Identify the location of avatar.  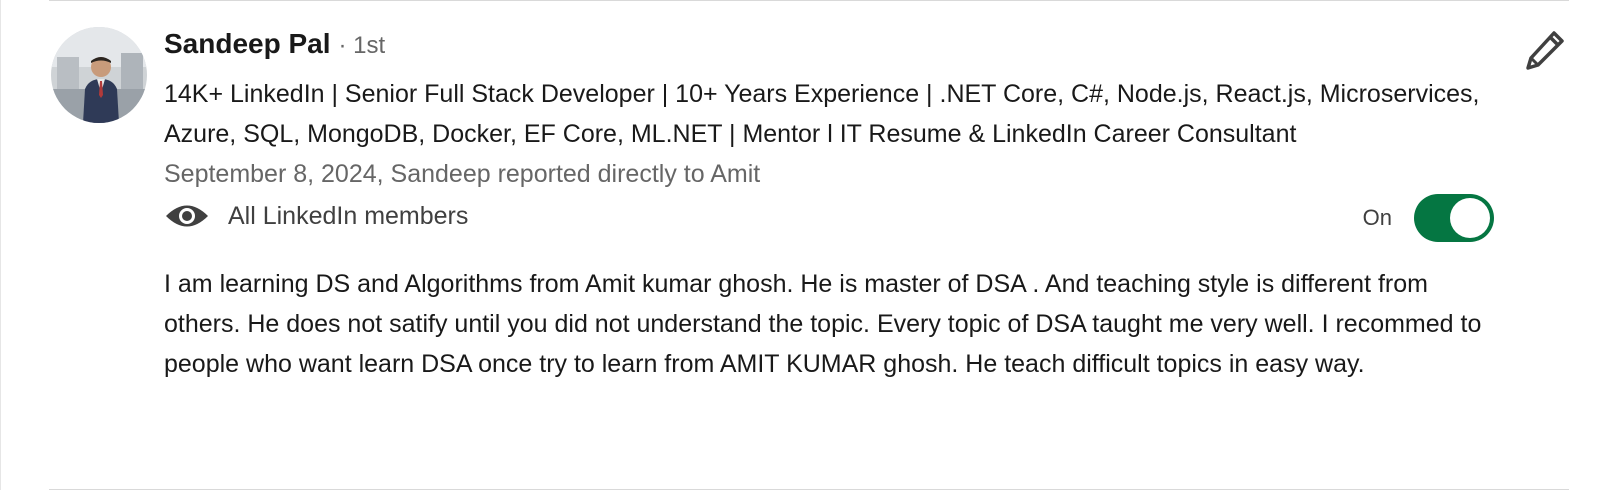
(99, 75).